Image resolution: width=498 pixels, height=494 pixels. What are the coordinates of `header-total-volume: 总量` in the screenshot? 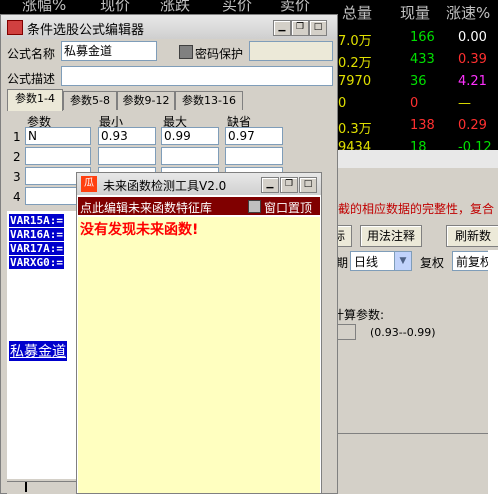 It's located at (357, 13).